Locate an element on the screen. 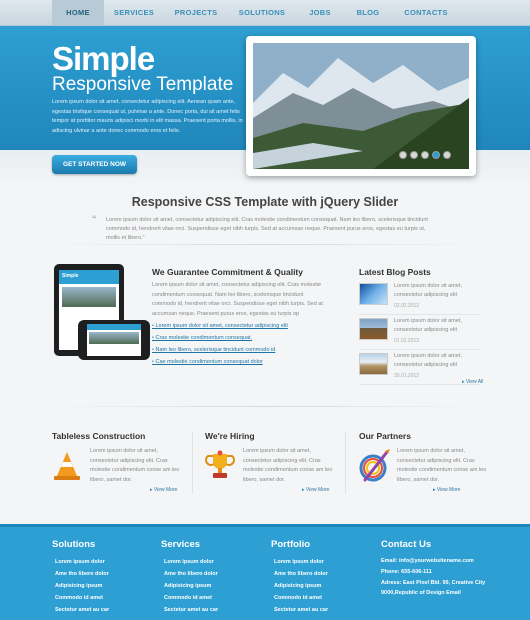  nav-services: SERVICES is located at coordinates (134, 13).